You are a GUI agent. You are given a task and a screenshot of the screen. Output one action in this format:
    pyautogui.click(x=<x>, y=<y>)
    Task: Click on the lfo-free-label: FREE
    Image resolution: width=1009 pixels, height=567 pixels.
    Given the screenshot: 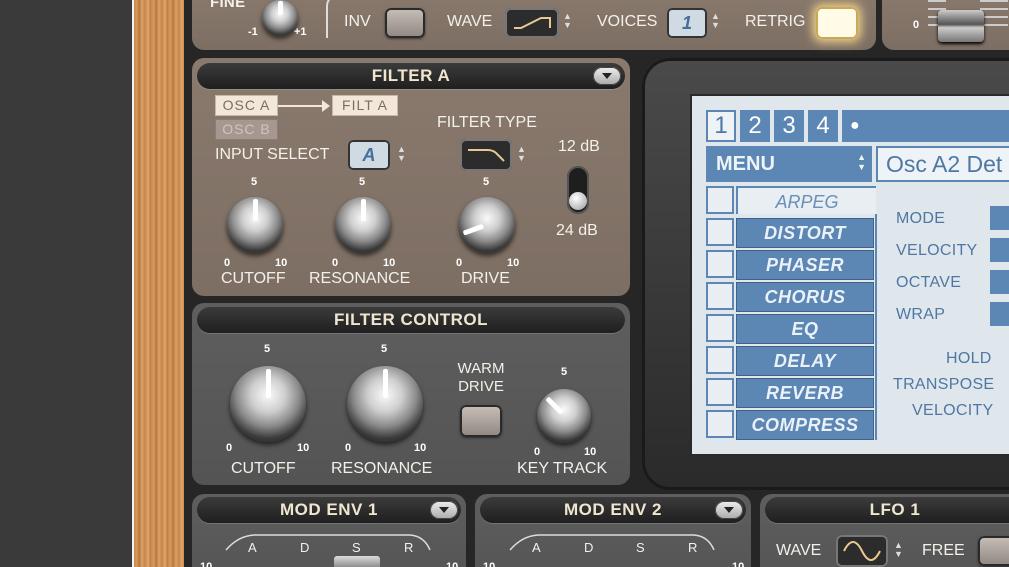 What is the action you would take?
    pyautogui.click(x=943, y=550)
    